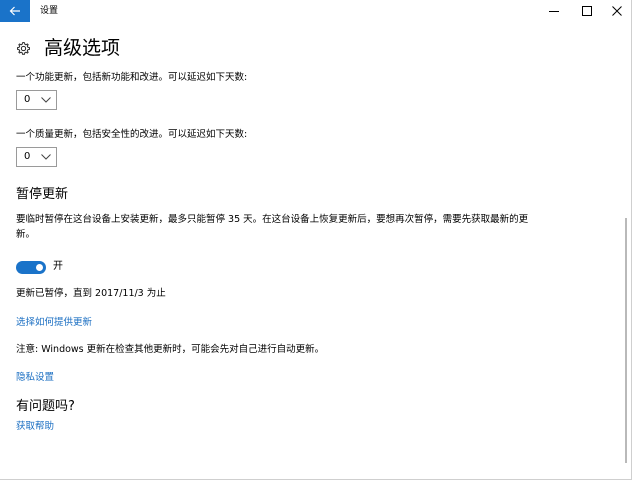 This screenshot has height=480, width=632. I want to click on close-button, so click(616, 11).